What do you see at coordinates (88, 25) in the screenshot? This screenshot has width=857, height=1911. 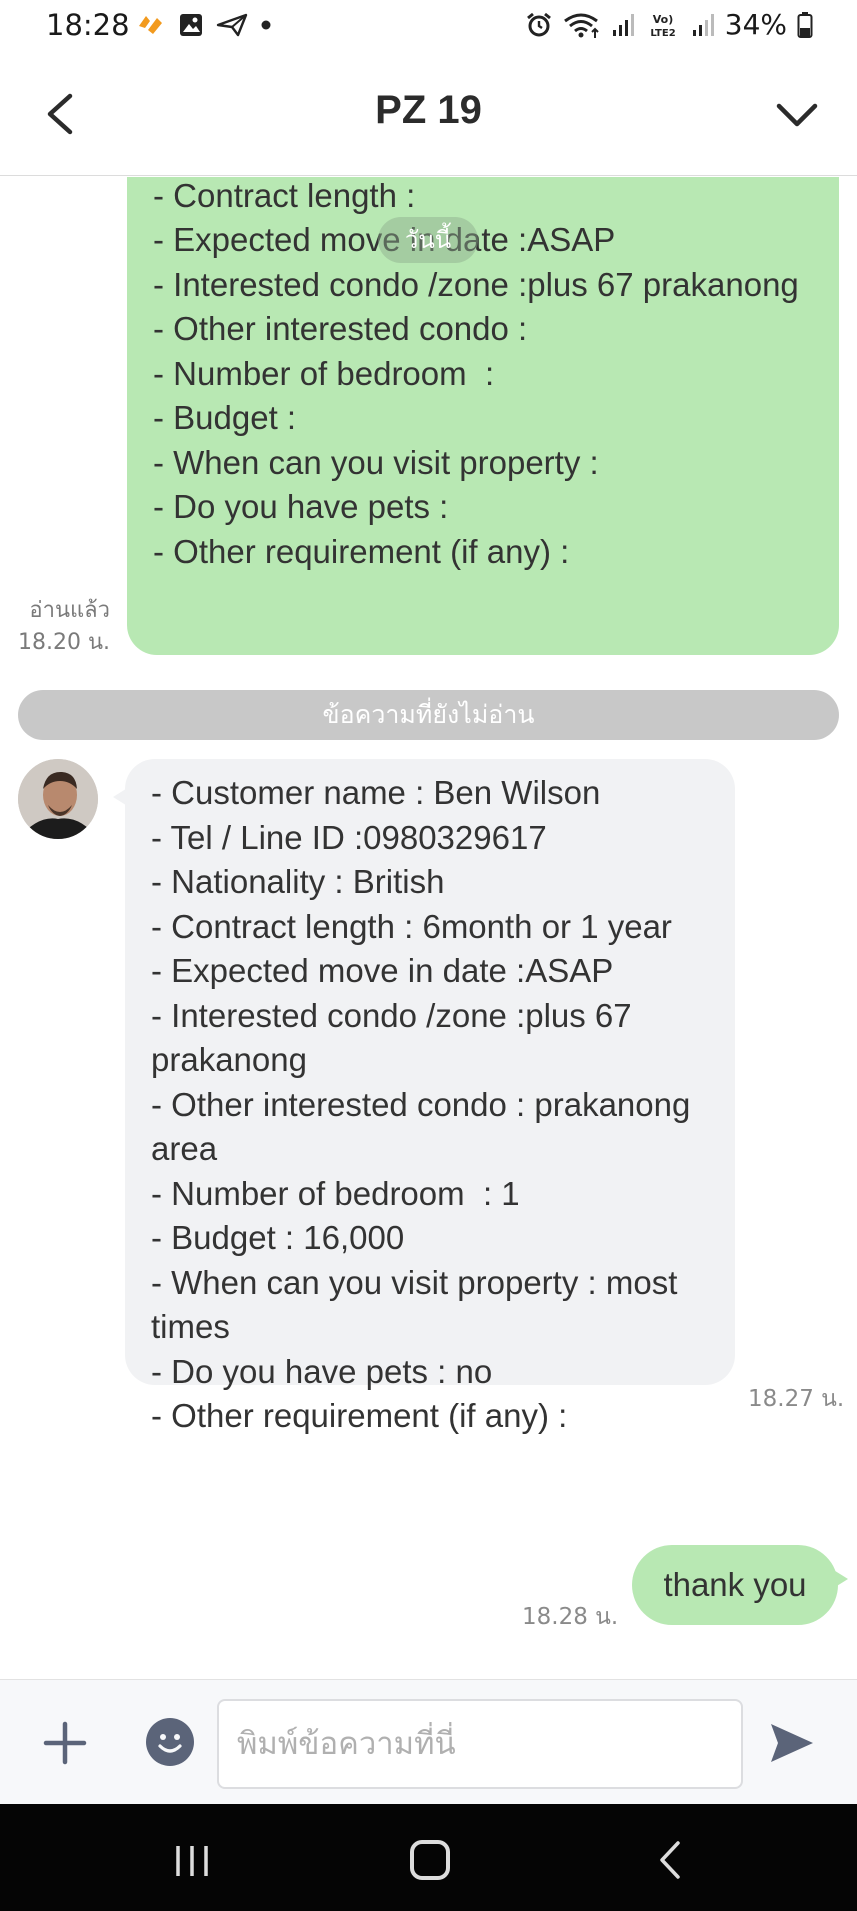 I see `status-time: 18:28` at bounding box center [88, 25].